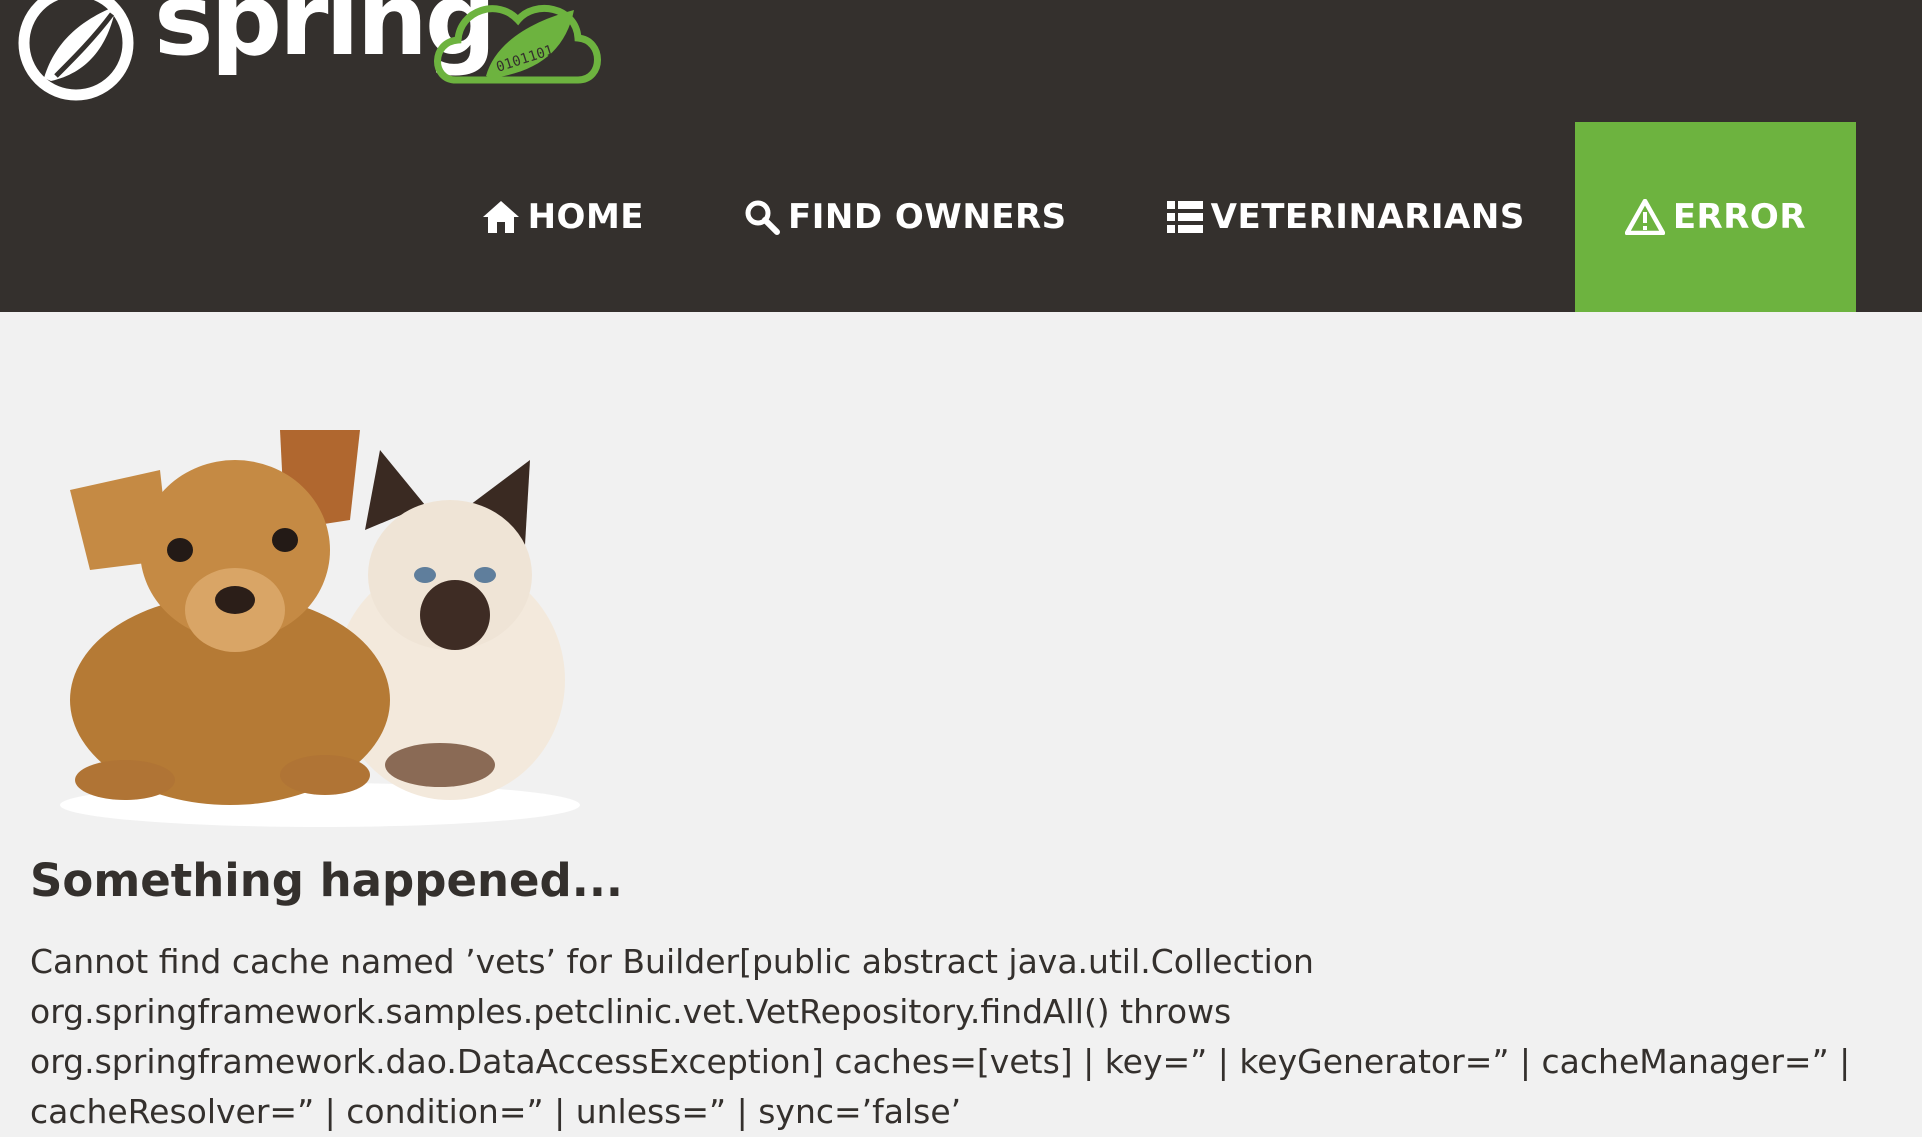 The height and width of the screenshot is (1137, 1922). I want to click on nav-veterinarians: VETERINARIANS, so click(1346, 217).